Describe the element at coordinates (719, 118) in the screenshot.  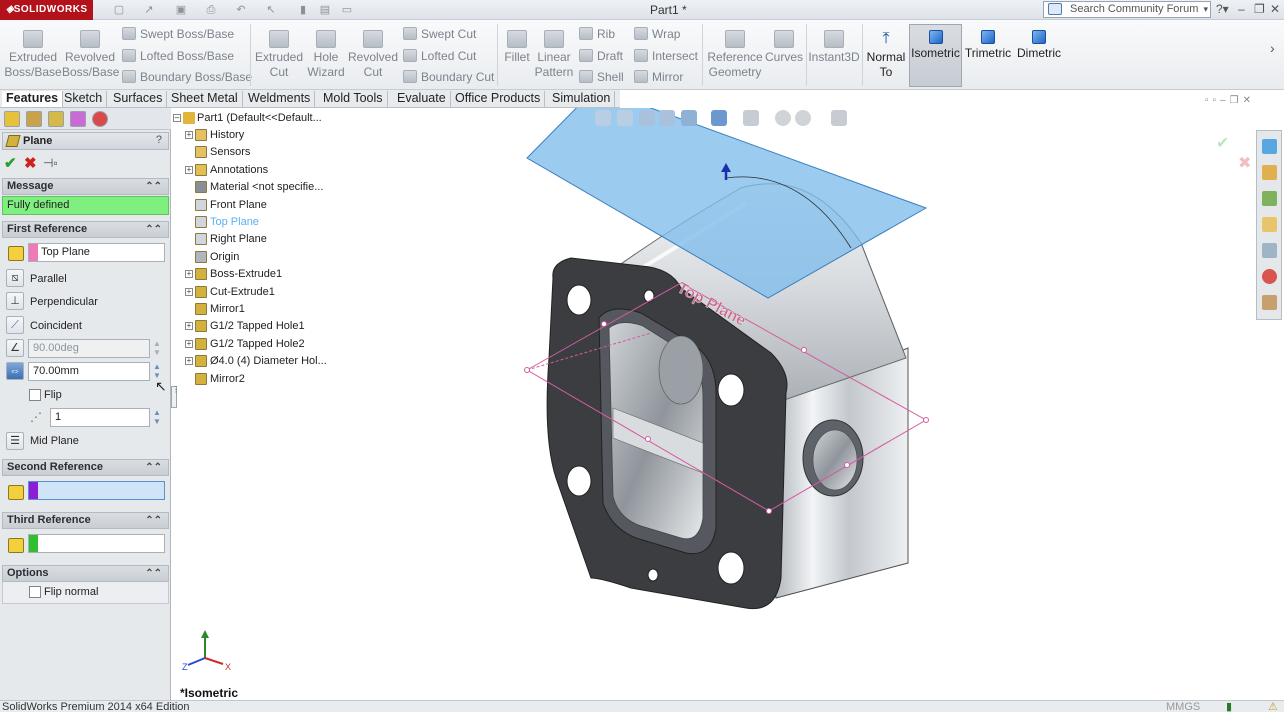
I see `view-orientation-icon` at that location.